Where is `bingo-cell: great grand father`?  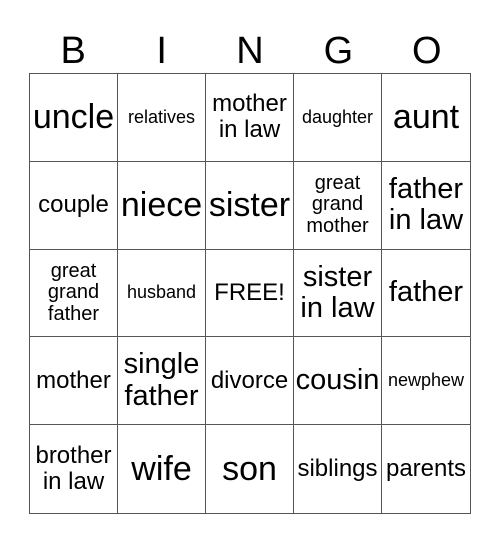
bingo-cell: great grand father is located at coordinates (74, 293).